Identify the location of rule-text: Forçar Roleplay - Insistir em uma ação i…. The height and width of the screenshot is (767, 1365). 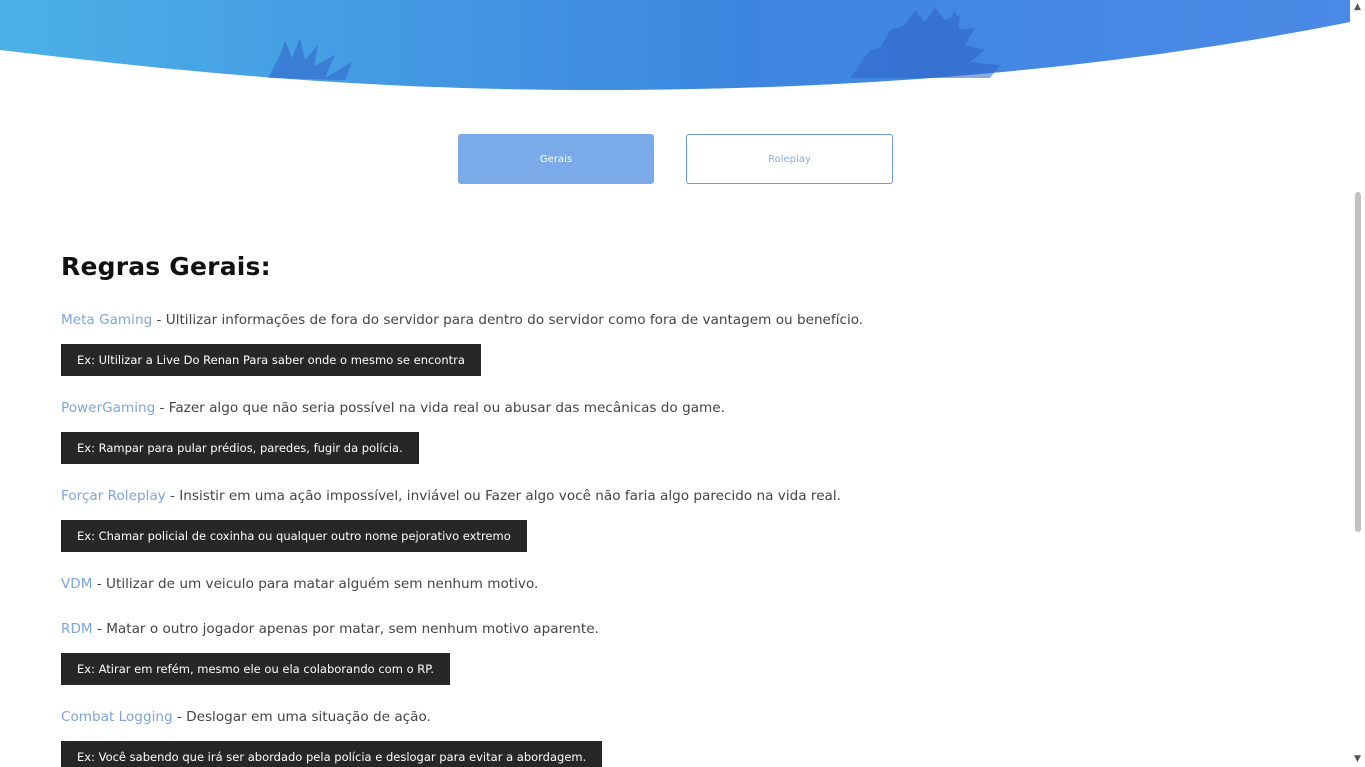
(686, 496).